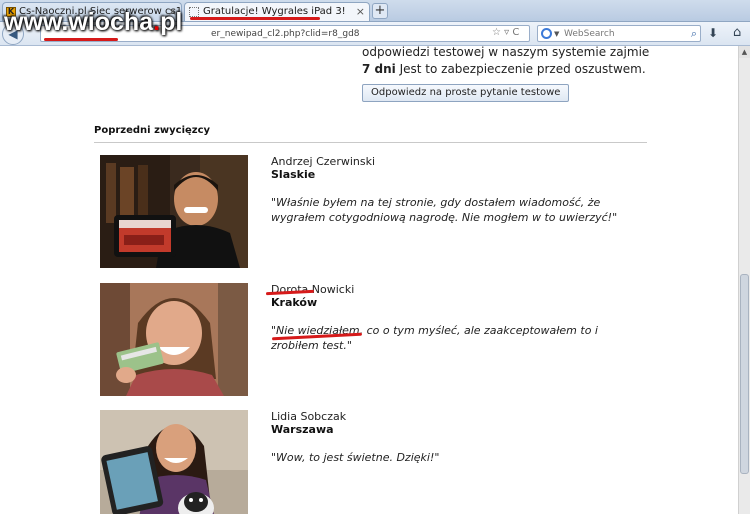  What do you see at coordinates (556, 34) in the screenshot?
I see `chevron-down-icon: ▼` at bounding box center [556, 34].